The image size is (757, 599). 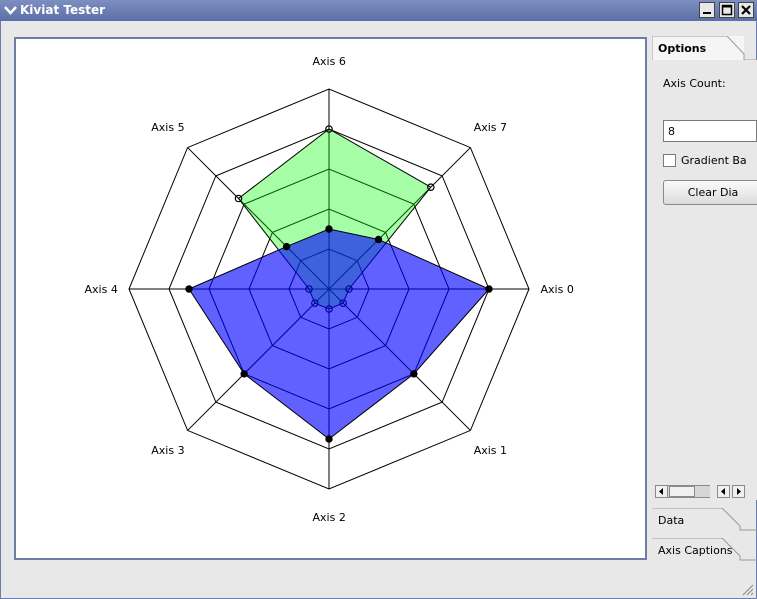 I want to click on title-bar: Kiviat Tester, so click(x=378, y=10).